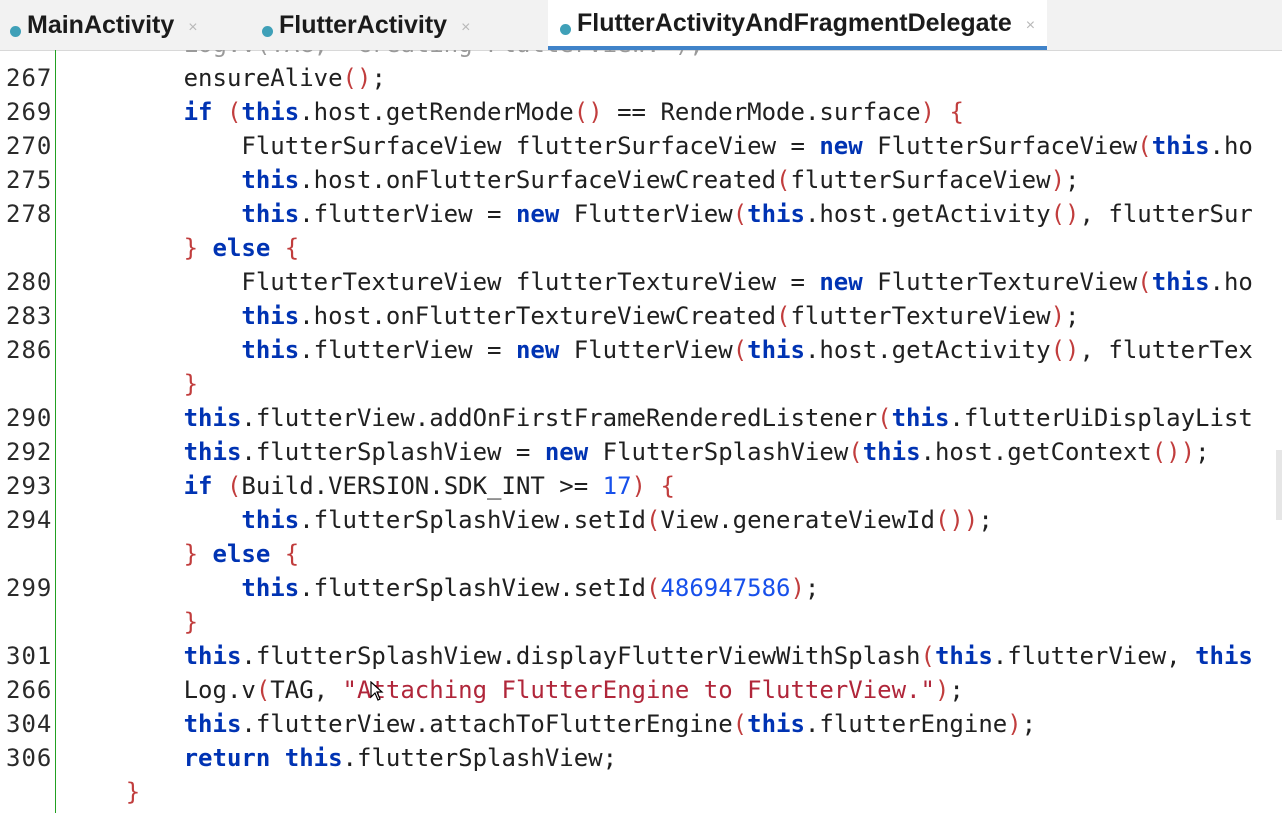 Image resolution: width=1282 pixels, height=813 pixels. I want to click on code-token: , flutterSur, so click(1166, 214).